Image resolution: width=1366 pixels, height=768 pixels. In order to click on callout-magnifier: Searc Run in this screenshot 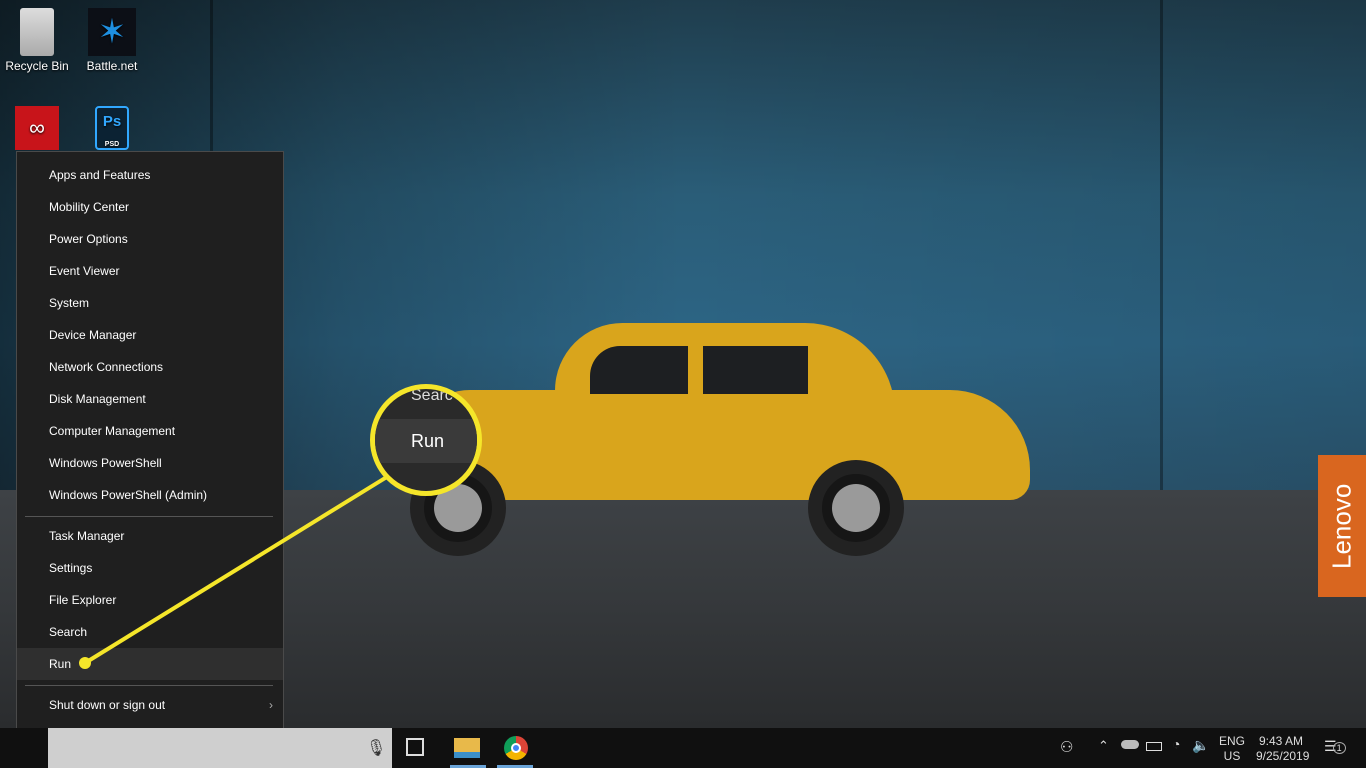, I will do `click(426, 440)`.